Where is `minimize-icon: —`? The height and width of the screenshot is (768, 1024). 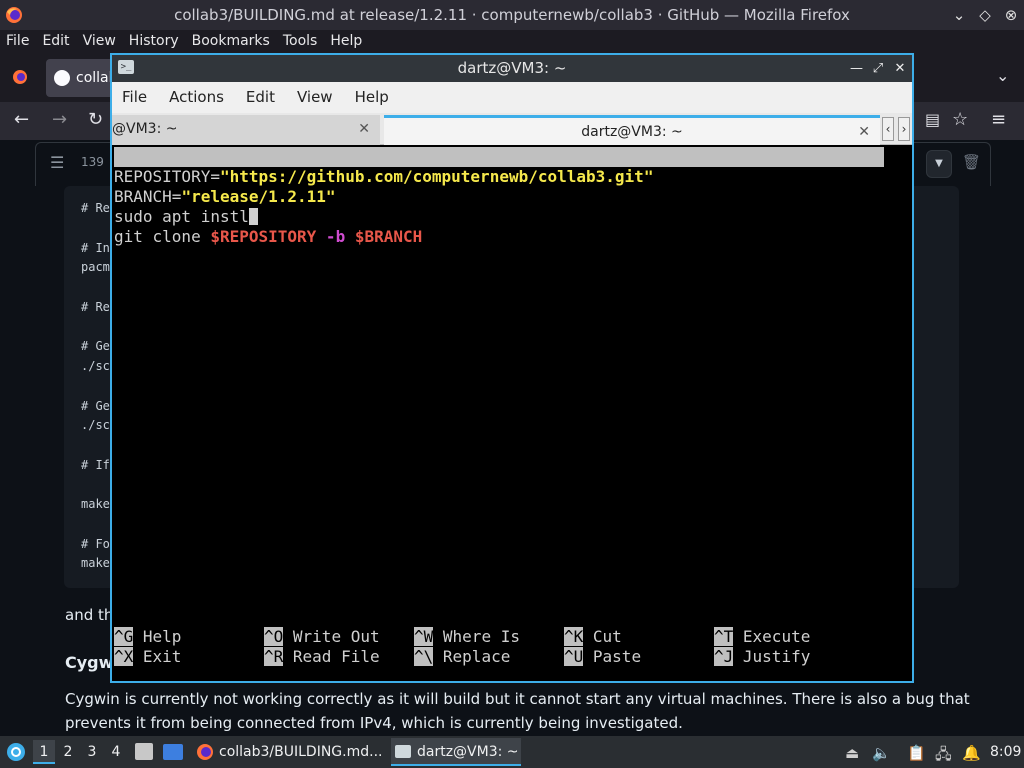 minimize-icon: — is located at coordinates (856, 68).